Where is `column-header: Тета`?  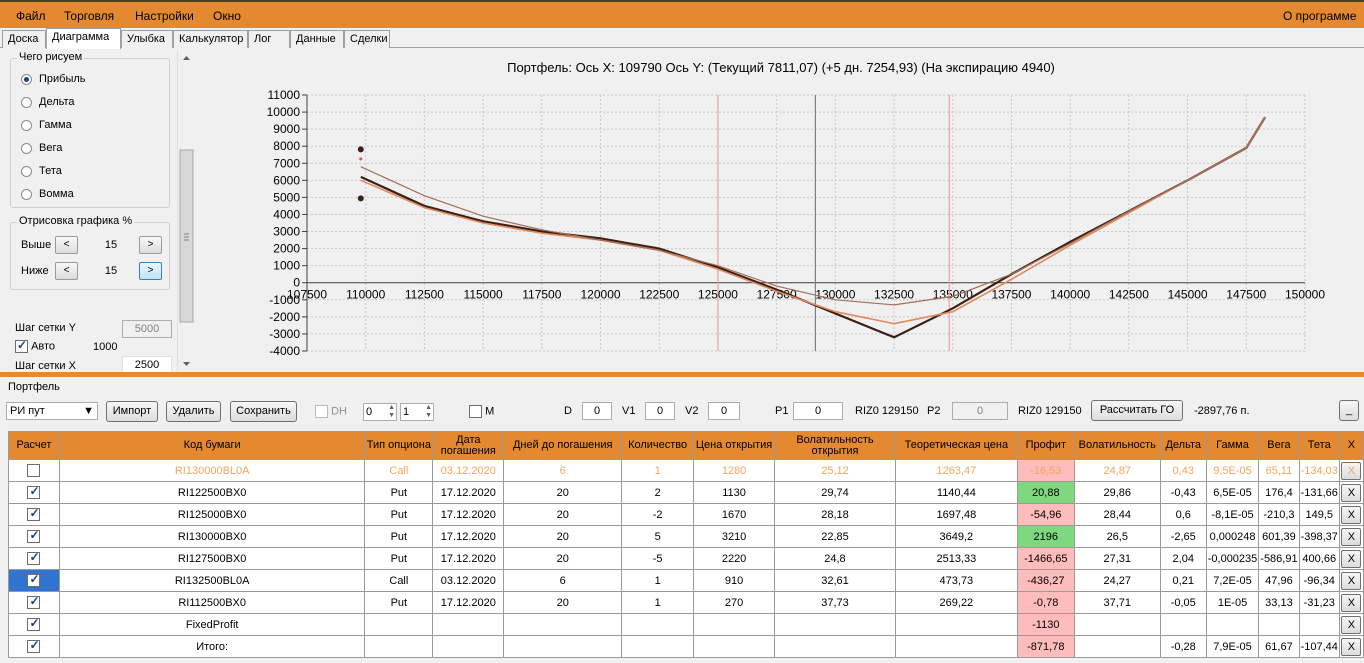
column-header: Тета is located at coordinates (1319, 445).